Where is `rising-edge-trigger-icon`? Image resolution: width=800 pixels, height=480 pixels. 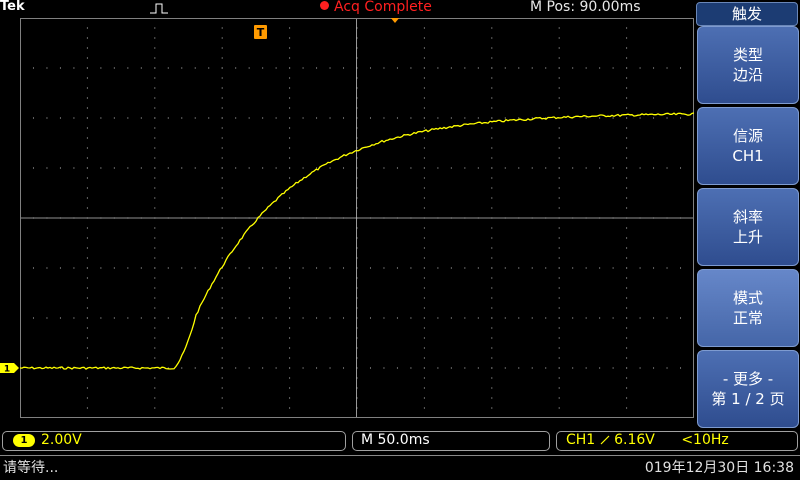 rising-edge-trigger-icon is located at coordinates (159, 8).